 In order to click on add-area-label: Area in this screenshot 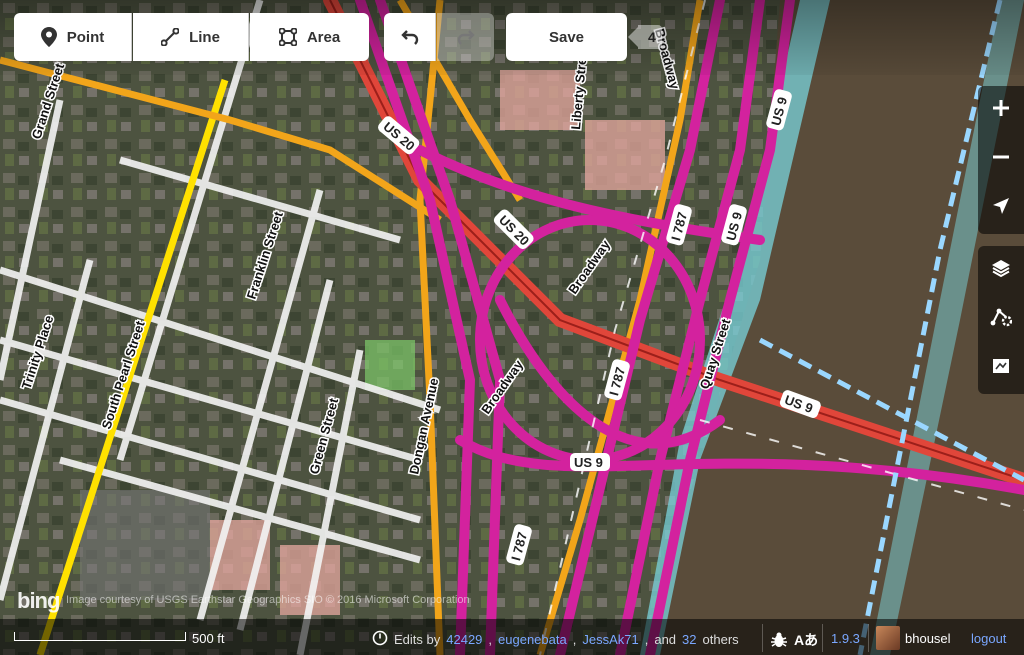, I will do `click(323, 37)`.